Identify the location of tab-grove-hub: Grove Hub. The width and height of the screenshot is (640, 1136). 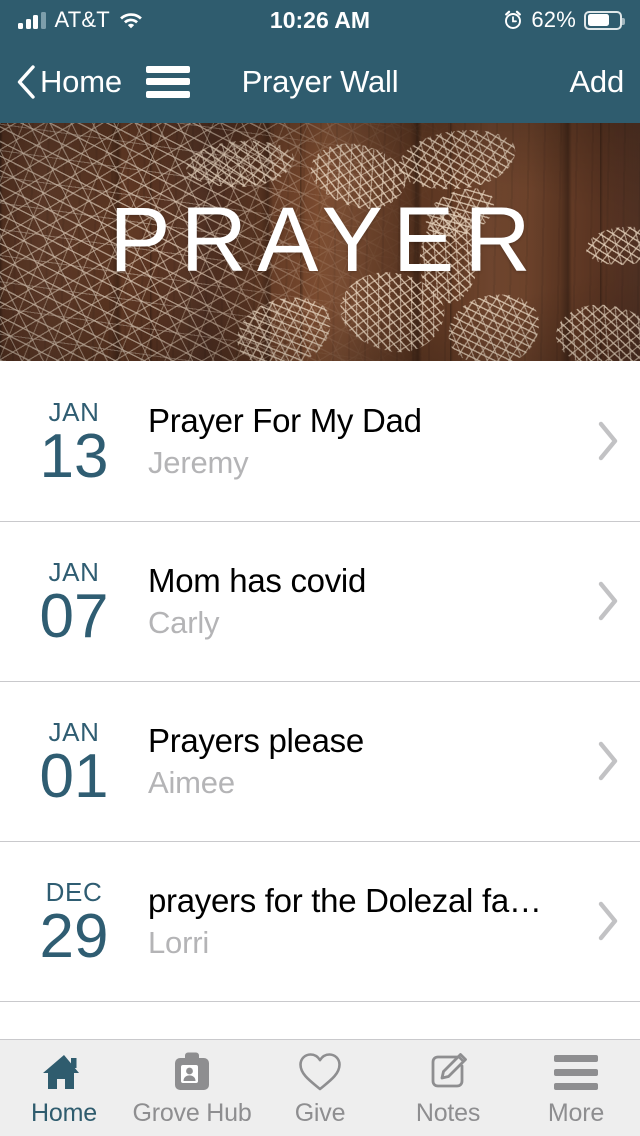
(192, 1084).